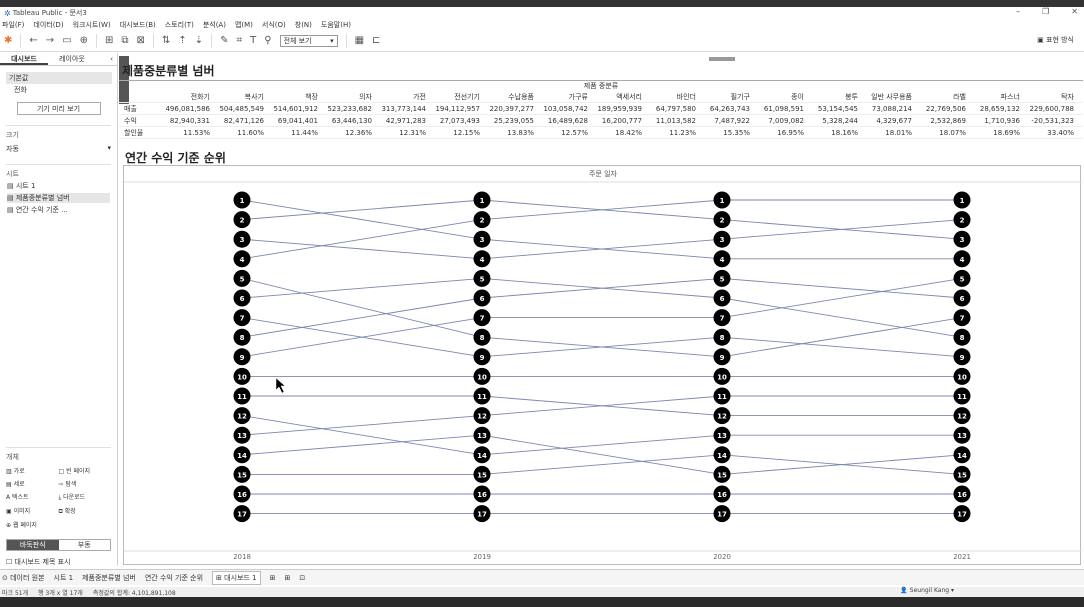 This screenshot has height=607, width=1084. I want to click on rank-label: 5, so click(482, 279).